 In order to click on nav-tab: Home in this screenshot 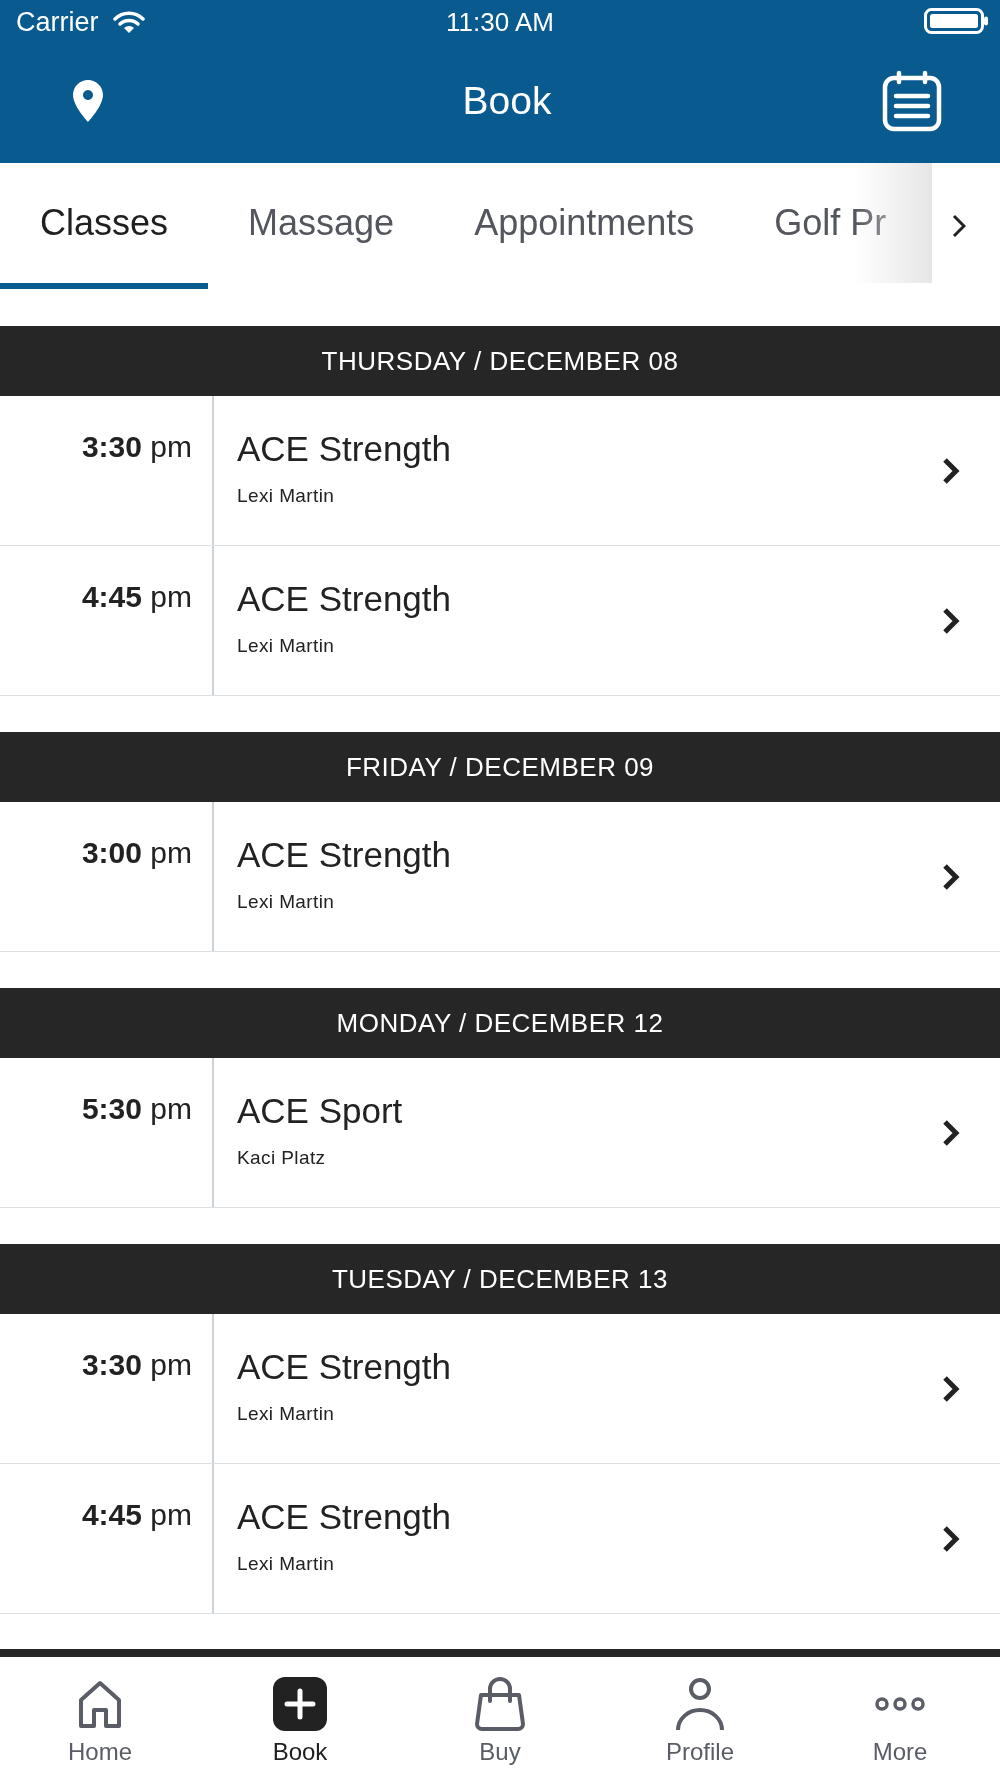, I will do `click(100, 1719)`.